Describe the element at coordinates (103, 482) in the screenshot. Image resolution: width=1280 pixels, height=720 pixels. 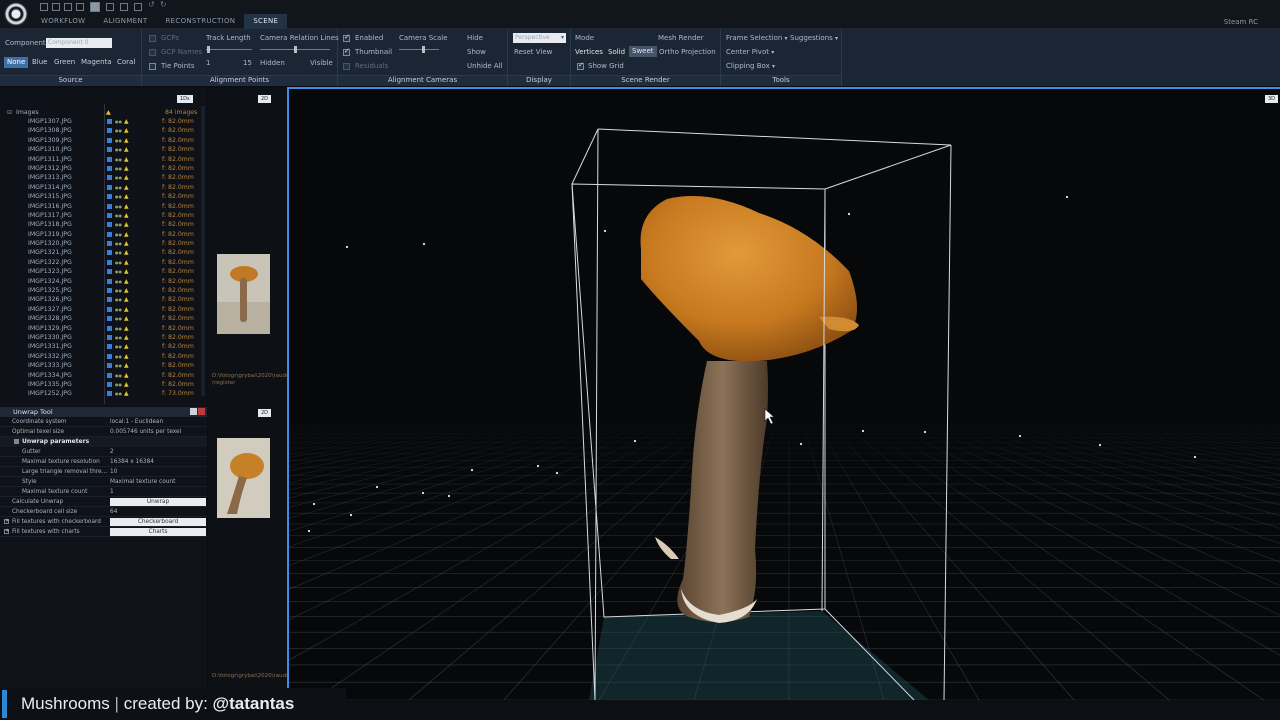
I see `style-row: Style Maximal texture count` at that location.